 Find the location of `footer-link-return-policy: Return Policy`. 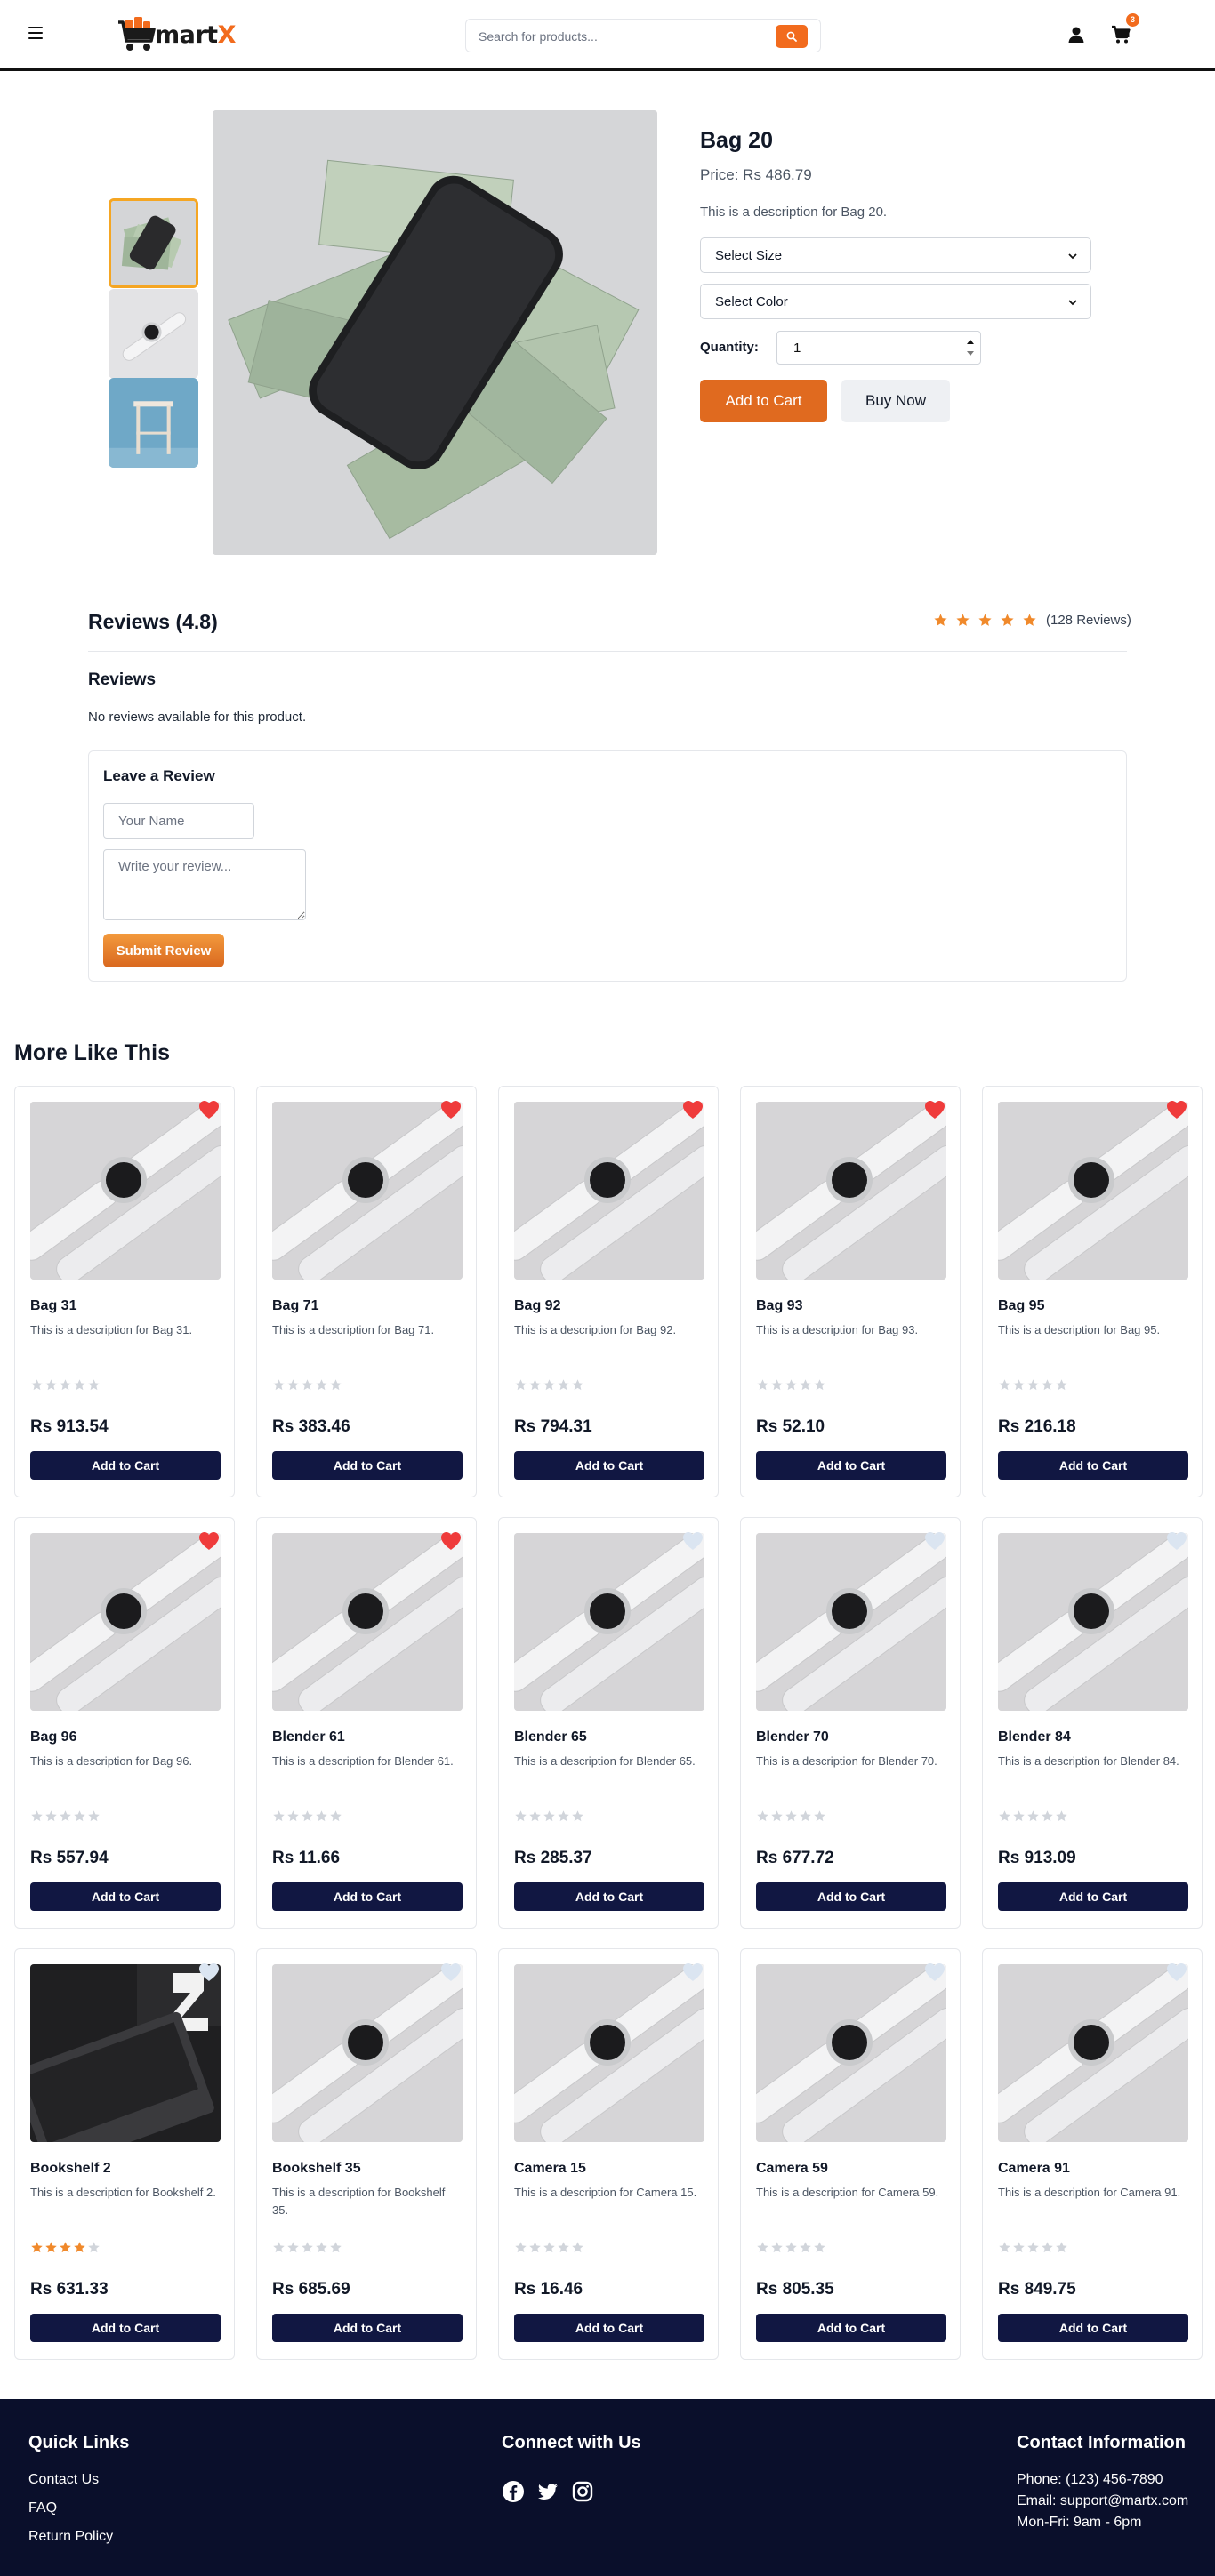

footer-link-return-policy: Return Policy is located at coordinates (70, 2537).